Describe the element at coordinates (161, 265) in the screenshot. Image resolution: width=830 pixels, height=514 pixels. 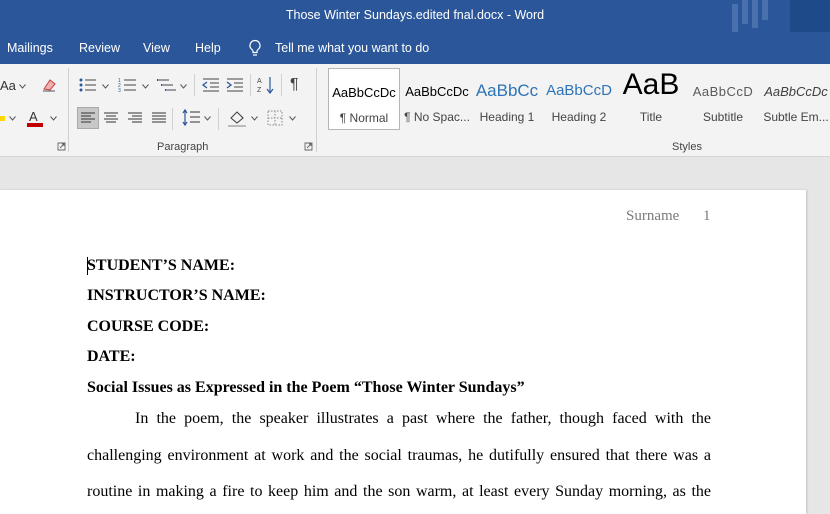
I see `student-name-field: STUDENT’S NAME:` at that location.